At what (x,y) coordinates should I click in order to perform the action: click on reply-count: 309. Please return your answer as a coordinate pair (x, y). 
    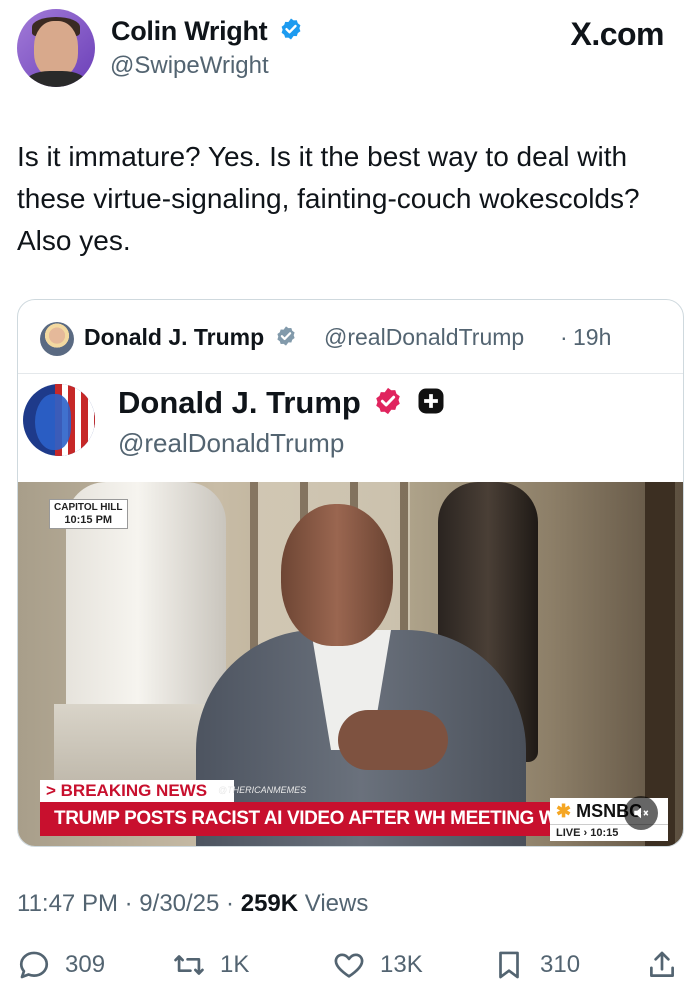
    Looking at the image, I should click on (85, 964).